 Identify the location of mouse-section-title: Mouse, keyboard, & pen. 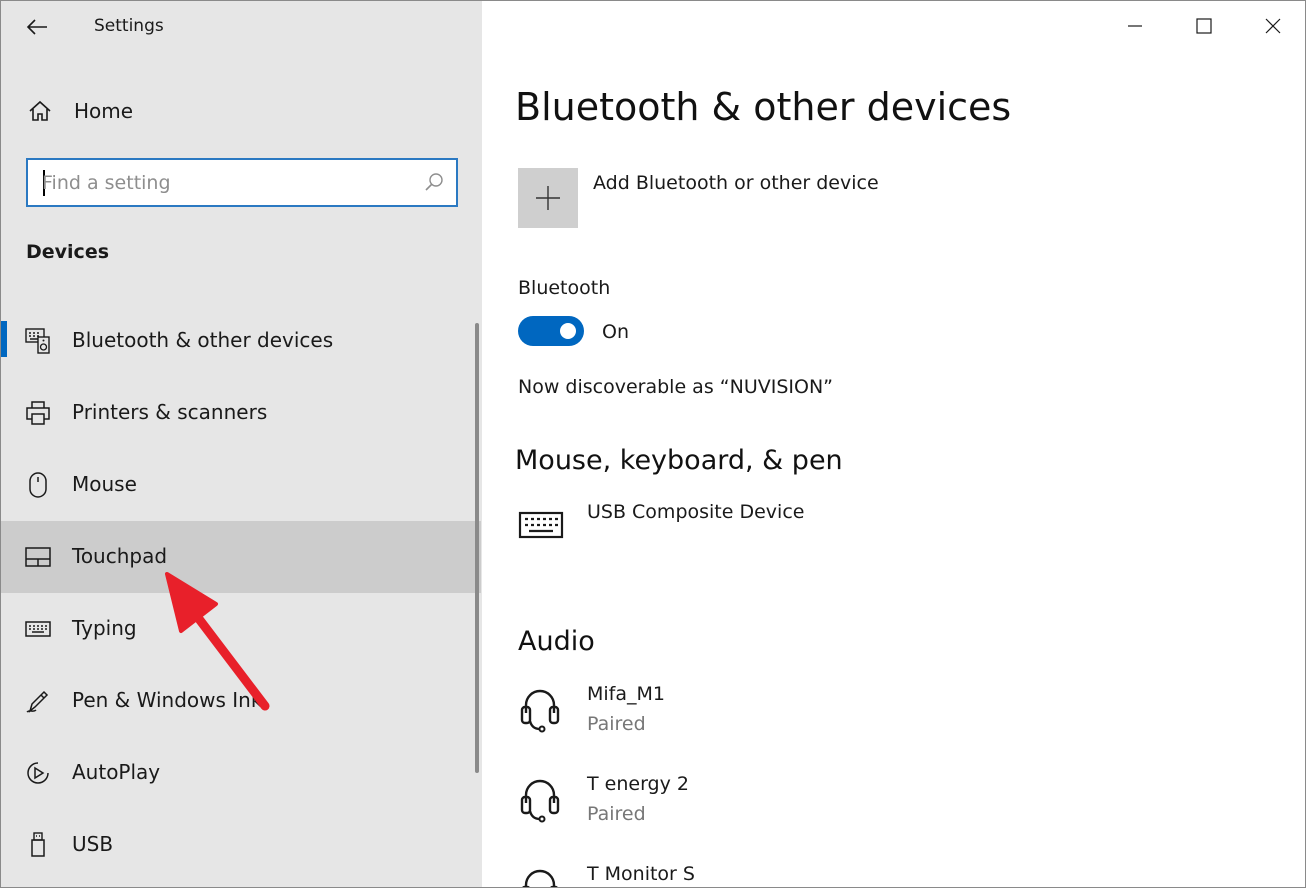
(679, 460).